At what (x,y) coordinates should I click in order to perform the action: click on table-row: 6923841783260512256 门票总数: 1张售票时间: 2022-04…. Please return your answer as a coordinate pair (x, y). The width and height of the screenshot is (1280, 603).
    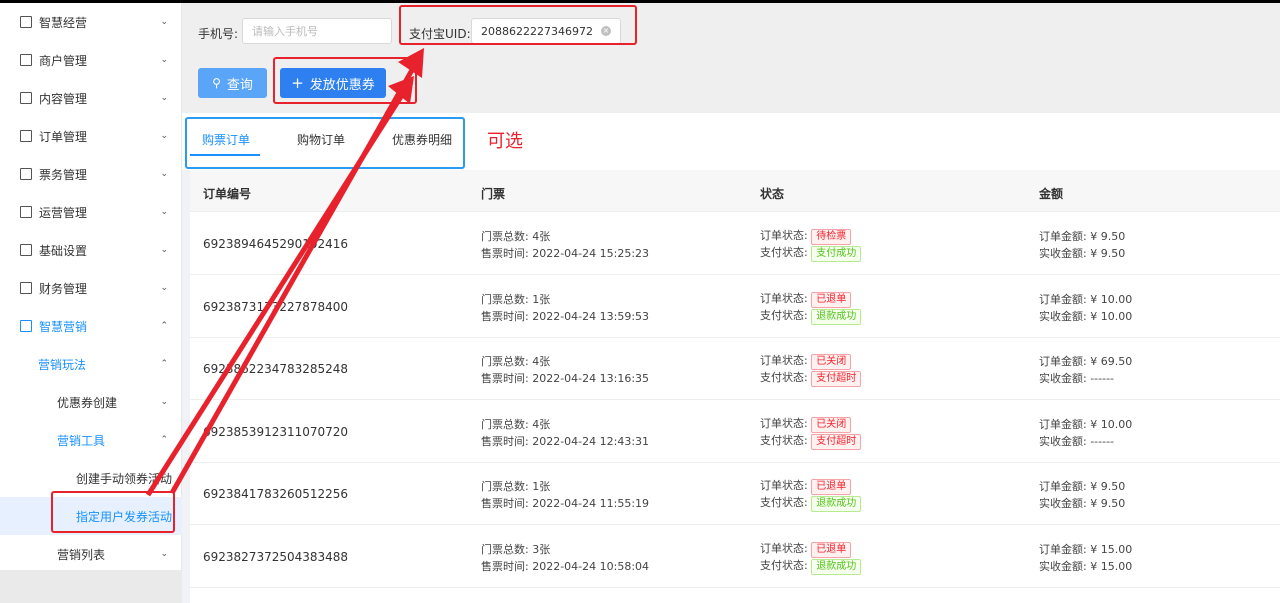
    Looking at the image, I should click on (735, 494).